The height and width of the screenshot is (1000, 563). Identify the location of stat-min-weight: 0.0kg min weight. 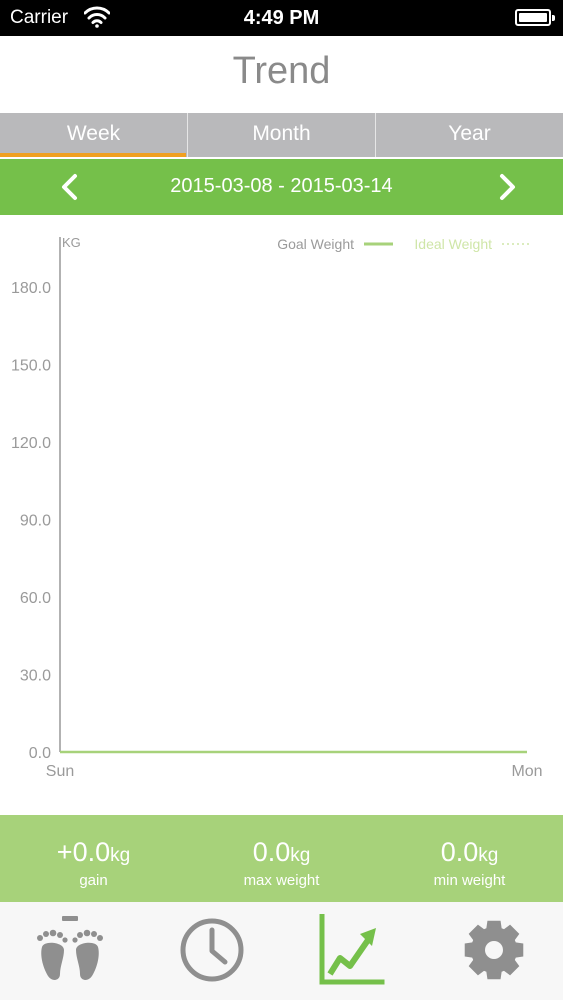
(469, 858).